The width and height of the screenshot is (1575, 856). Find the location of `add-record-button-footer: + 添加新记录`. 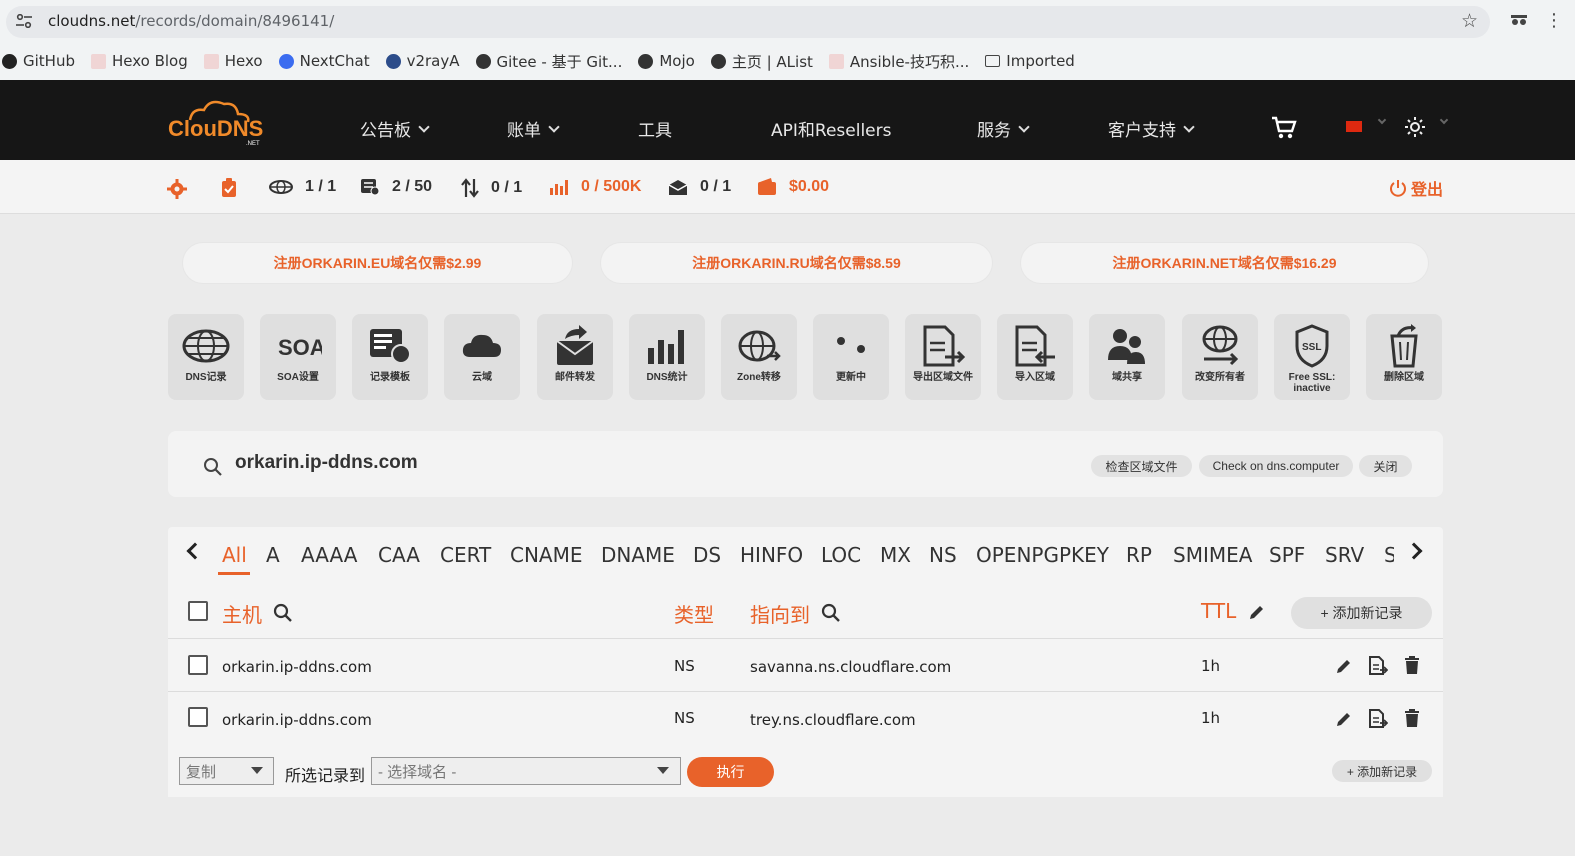

add-record-button-footer: + 添加新记录 is located at coordinates (1382, 771).